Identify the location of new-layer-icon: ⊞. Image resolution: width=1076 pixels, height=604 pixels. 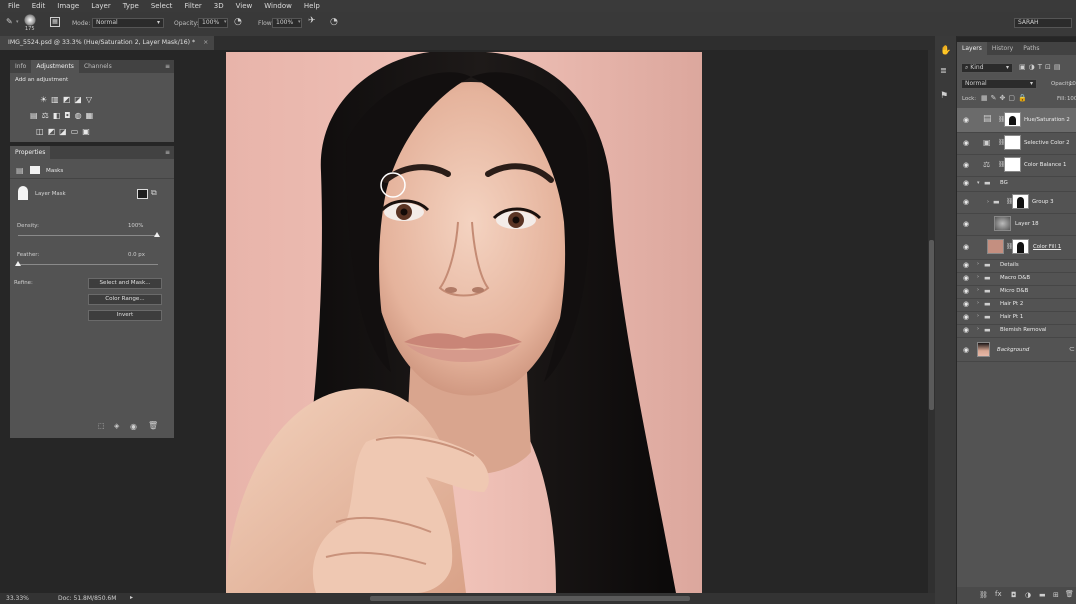
(1056, 595).